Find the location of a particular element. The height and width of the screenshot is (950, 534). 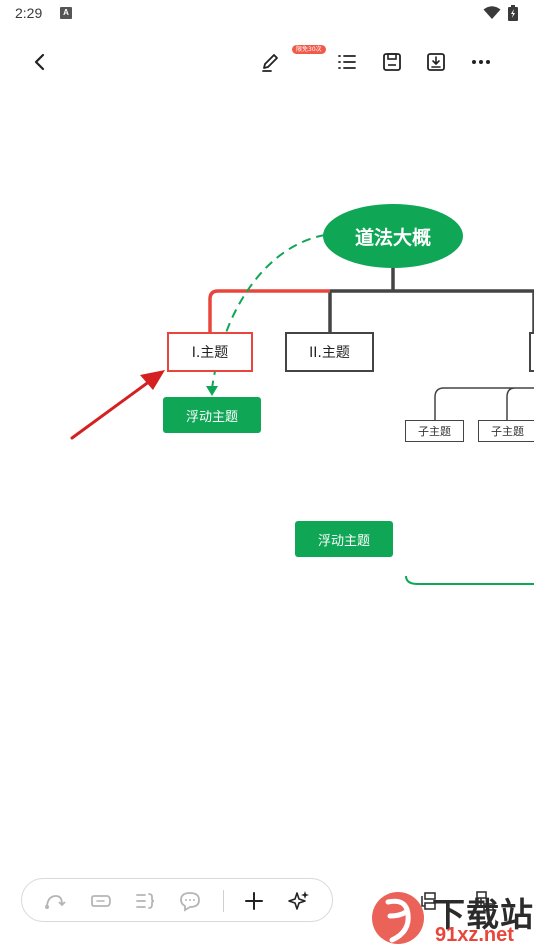

pointer-arrow is located at coordinates (111, 409).